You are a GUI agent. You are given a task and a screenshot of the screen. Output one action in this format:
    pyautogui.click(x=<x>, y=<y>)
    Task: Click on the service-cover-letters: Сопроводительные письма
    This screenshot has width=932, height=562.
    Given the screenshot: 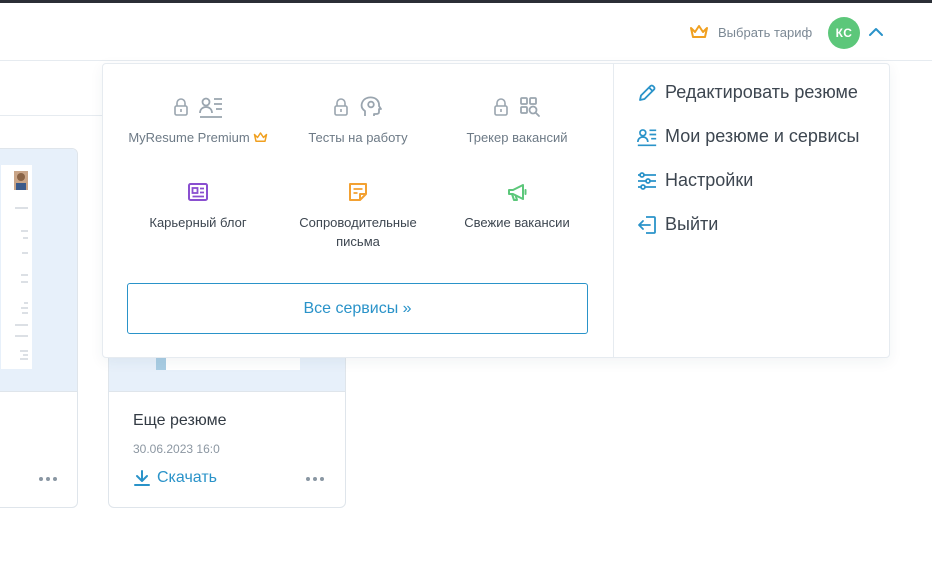 What is the action you would take?
    pyautogui.click(x=358, y=215)
    